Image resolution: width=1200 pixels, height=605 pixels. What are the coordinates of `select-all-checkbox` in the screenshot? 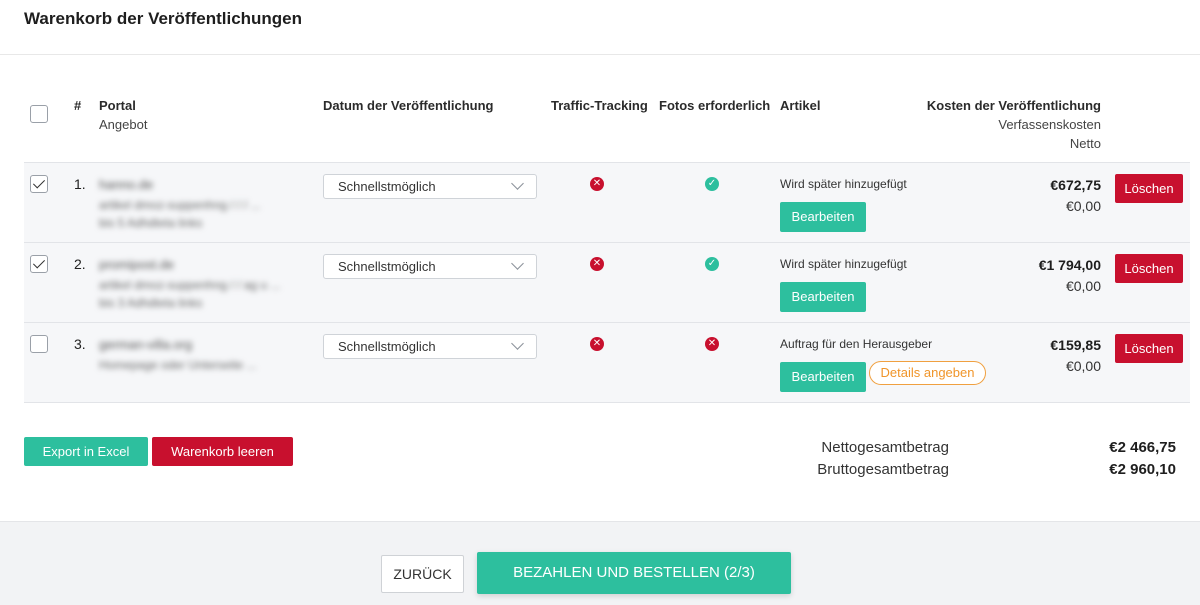 It's located at (39, 114).